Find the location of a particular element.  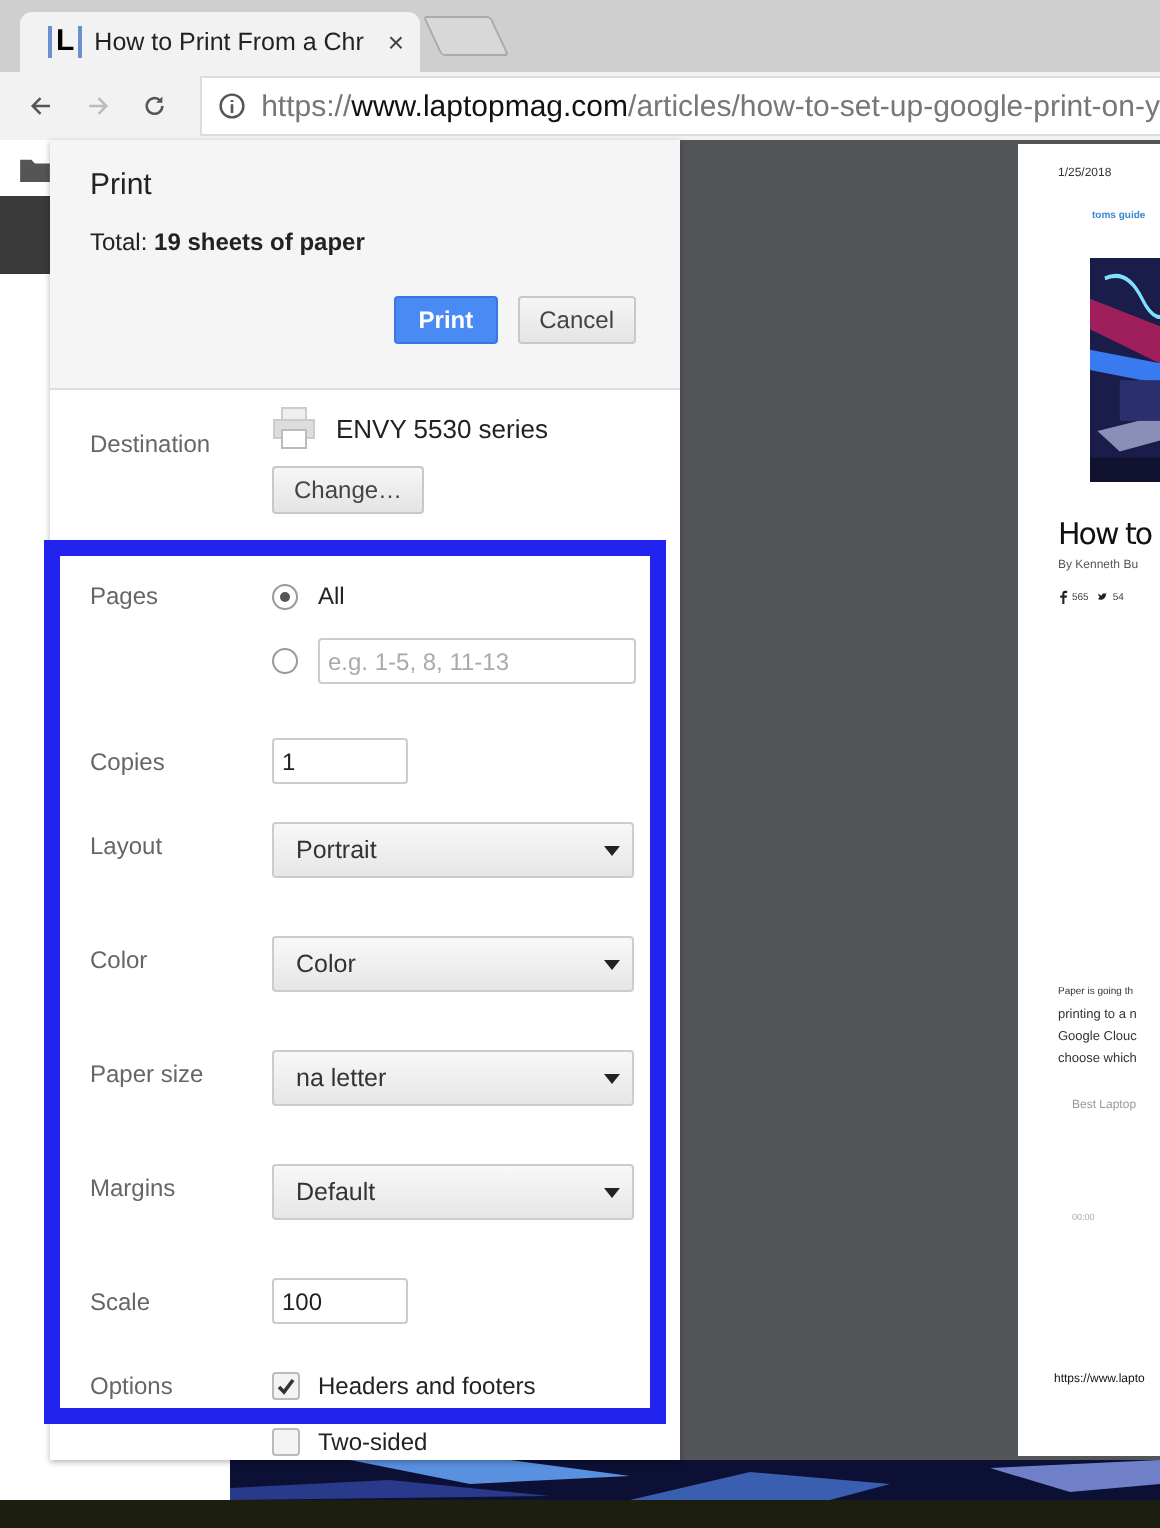

site-favicon: L is located at coordinates (65, 42).